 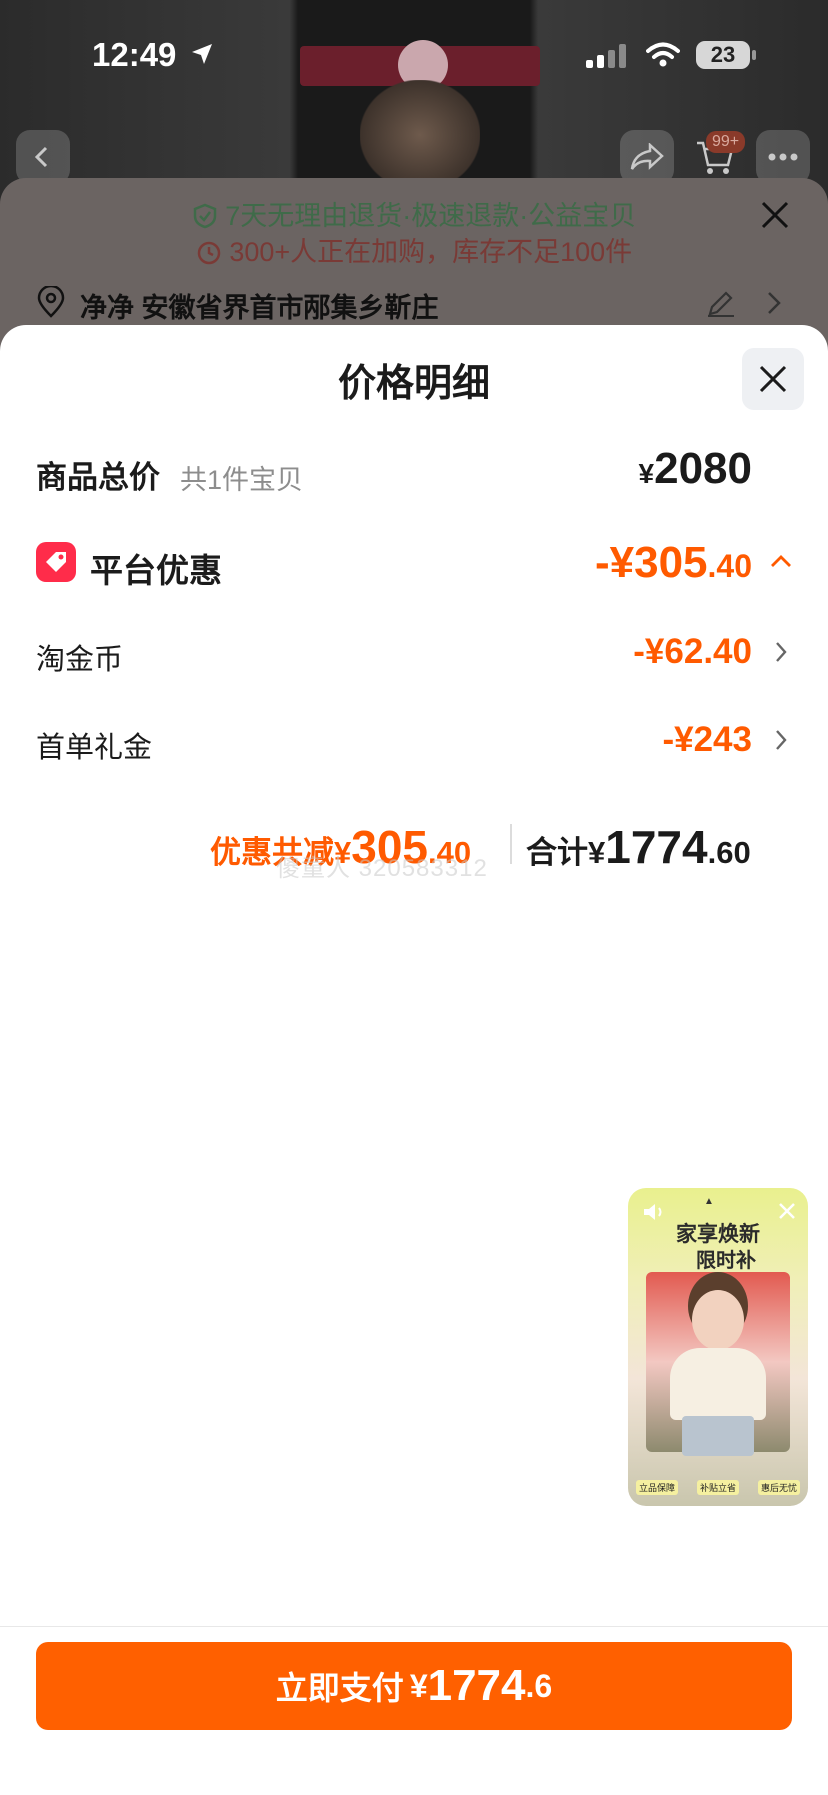 I want to click on pay-yen-symbol: ¥, so click(x=418, y=1685).